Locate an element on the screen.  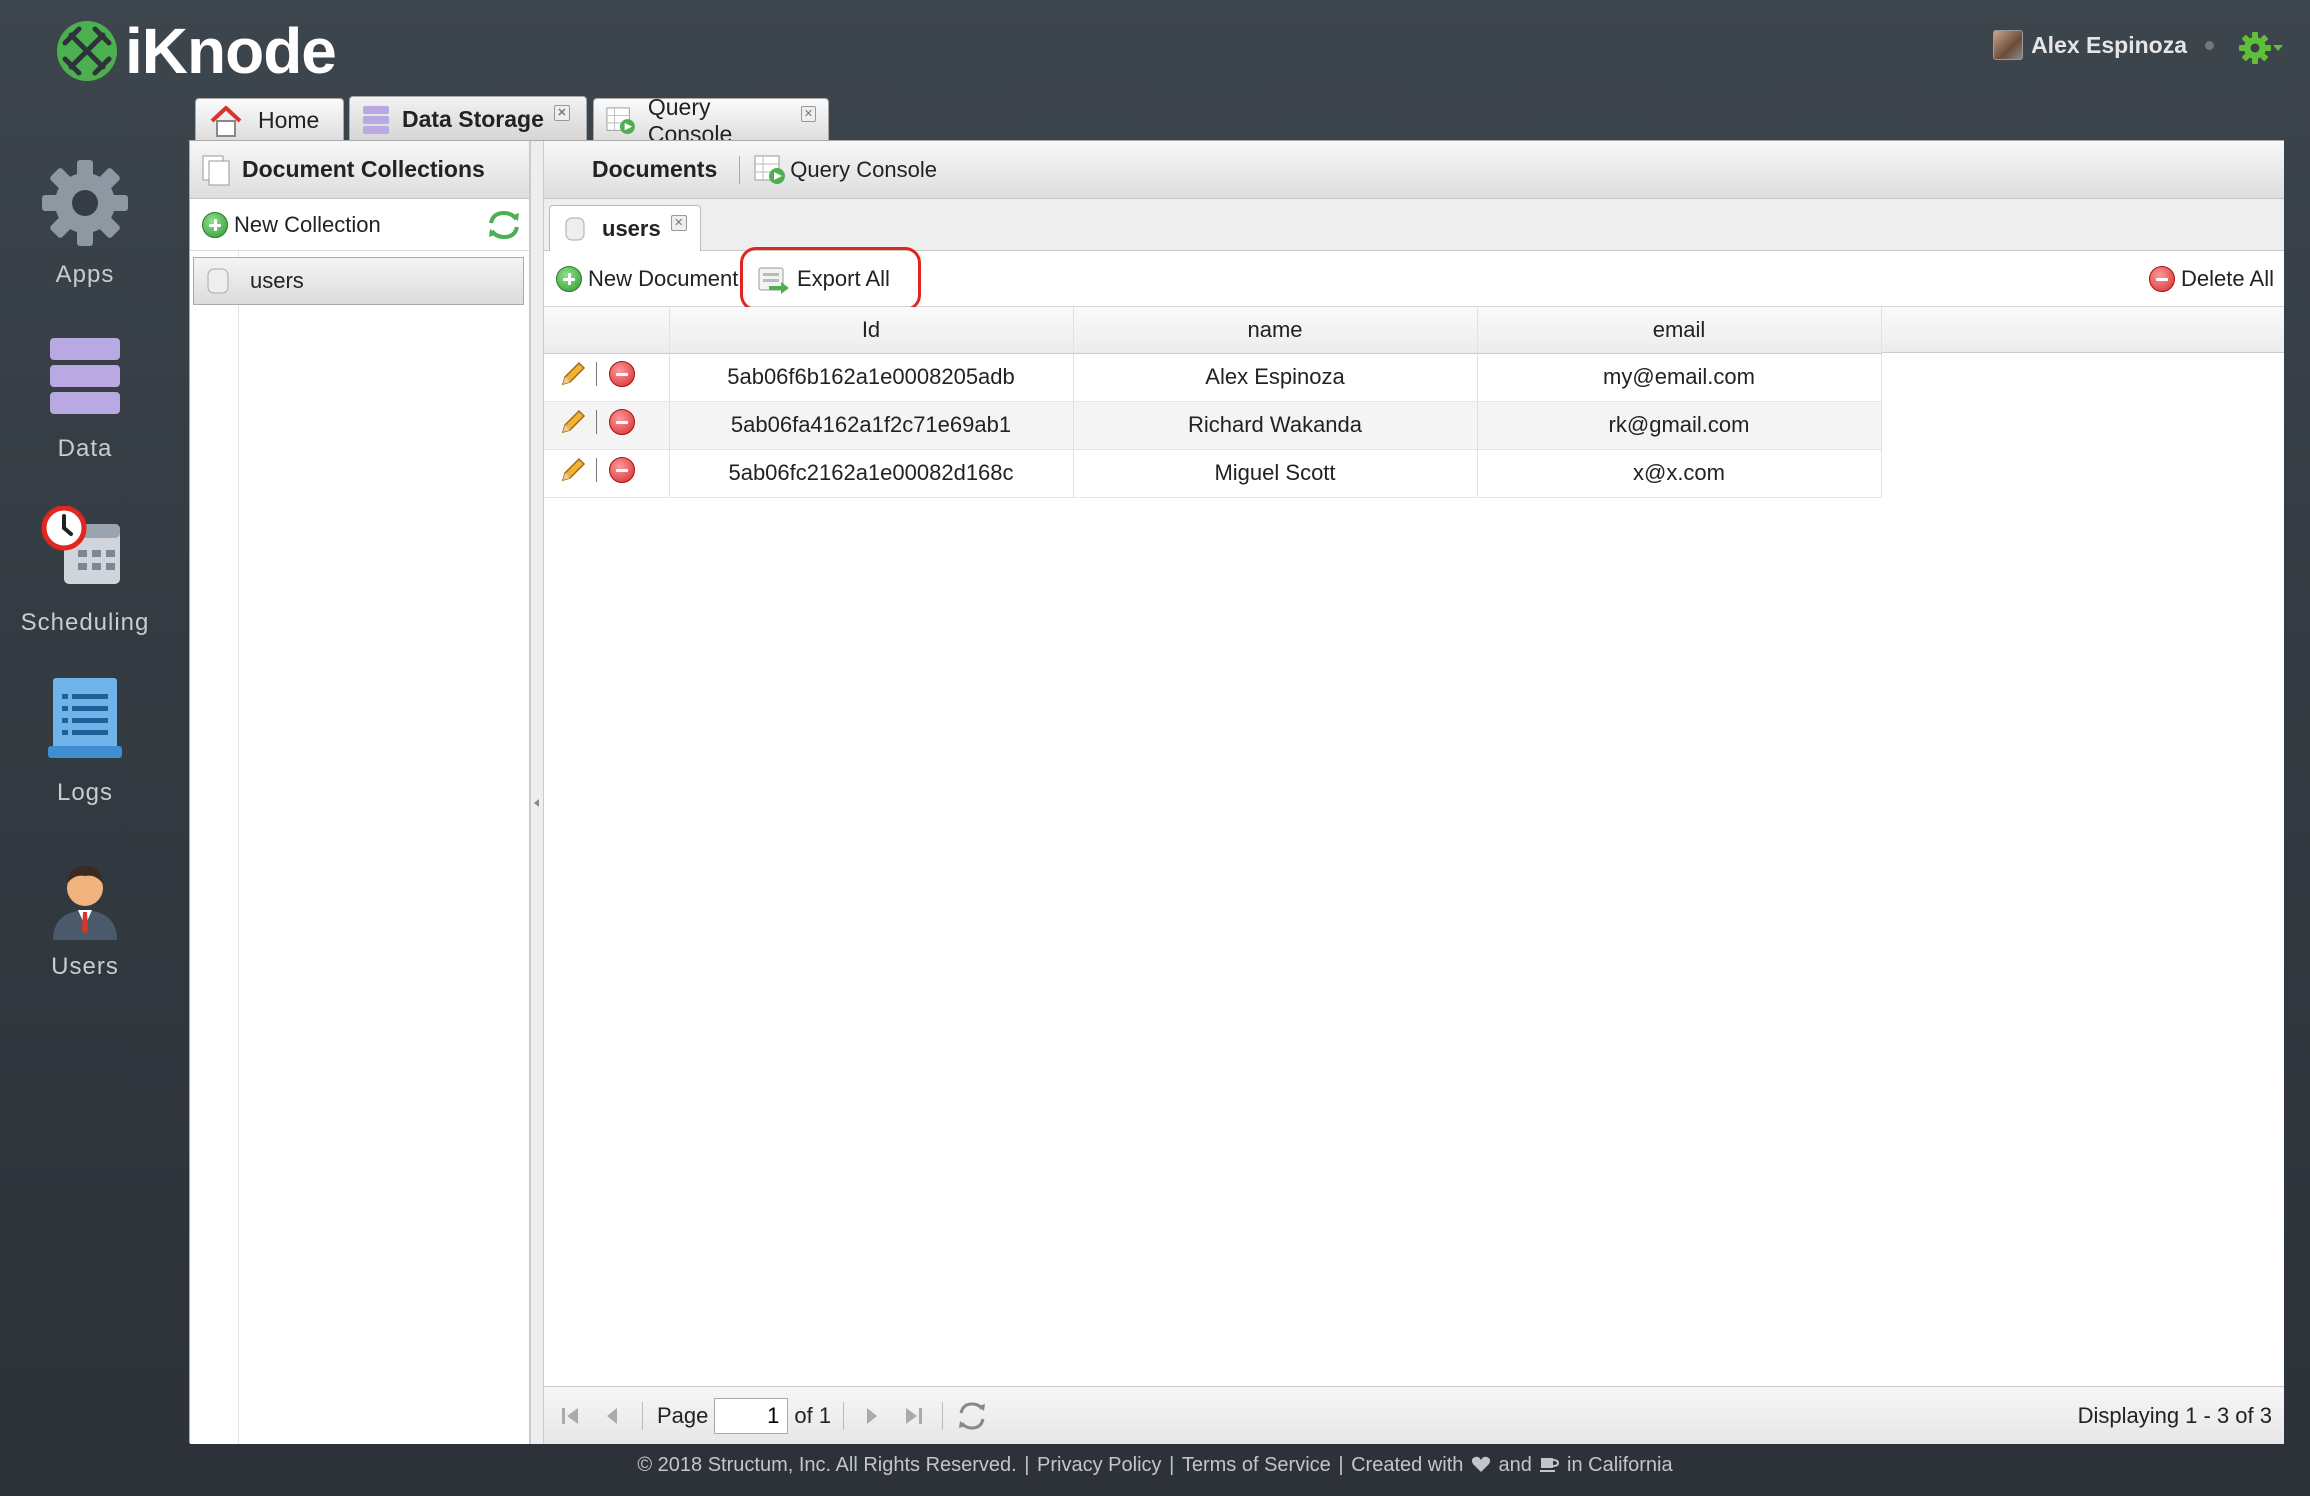
page-label: Page is located at coordinates (683, 1415).